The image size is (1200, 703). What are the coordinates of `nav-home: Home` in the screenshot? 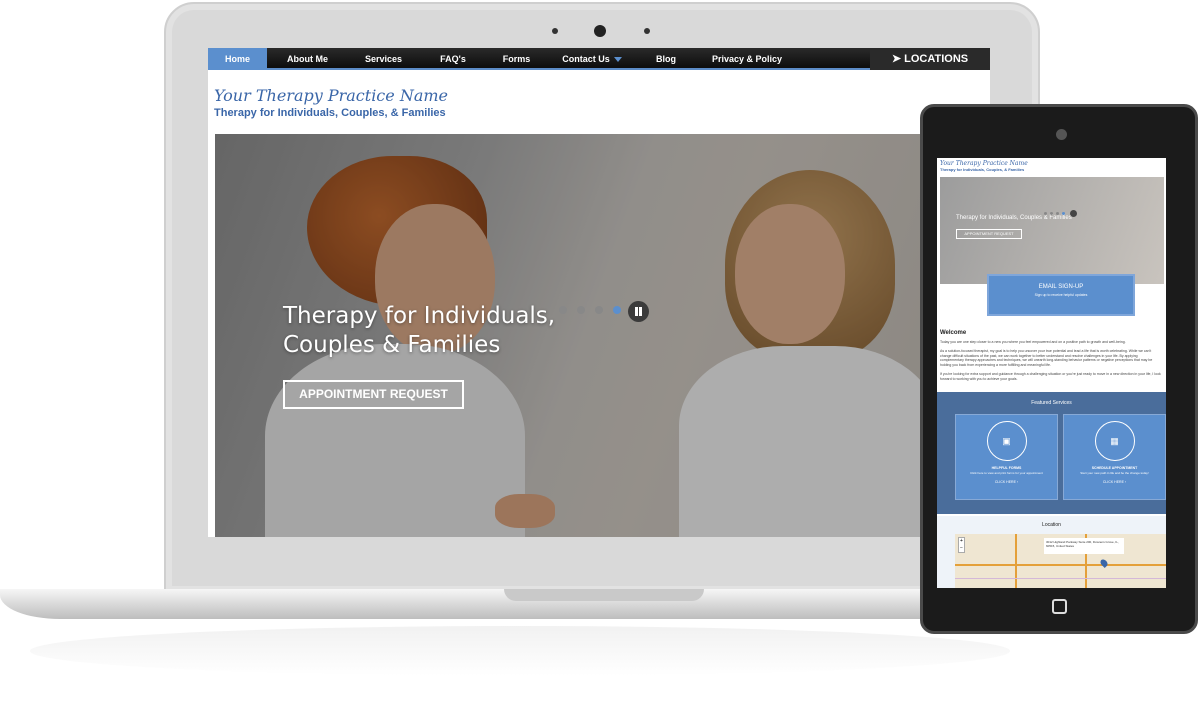 It's located at (237, 59).